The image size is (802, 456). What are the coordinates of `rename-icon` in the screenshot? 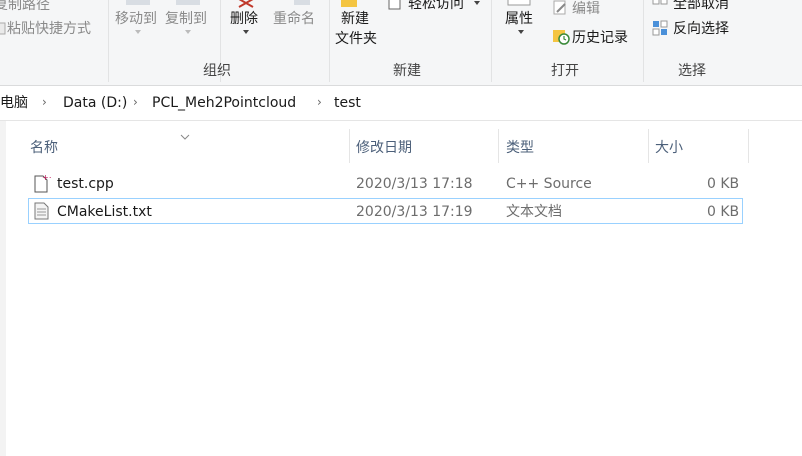 It's located at (302, 2).